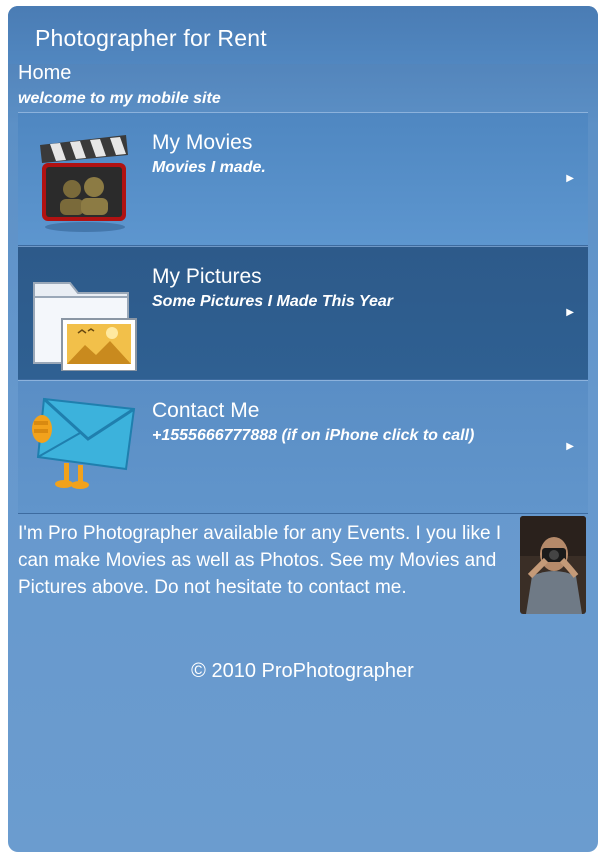 This screenshot has height=855, width=605. What do you see at coordinates (151, 38) in the screenshot?
I see `app-title: Photographer for Rent` at bounding box center [151, 38].